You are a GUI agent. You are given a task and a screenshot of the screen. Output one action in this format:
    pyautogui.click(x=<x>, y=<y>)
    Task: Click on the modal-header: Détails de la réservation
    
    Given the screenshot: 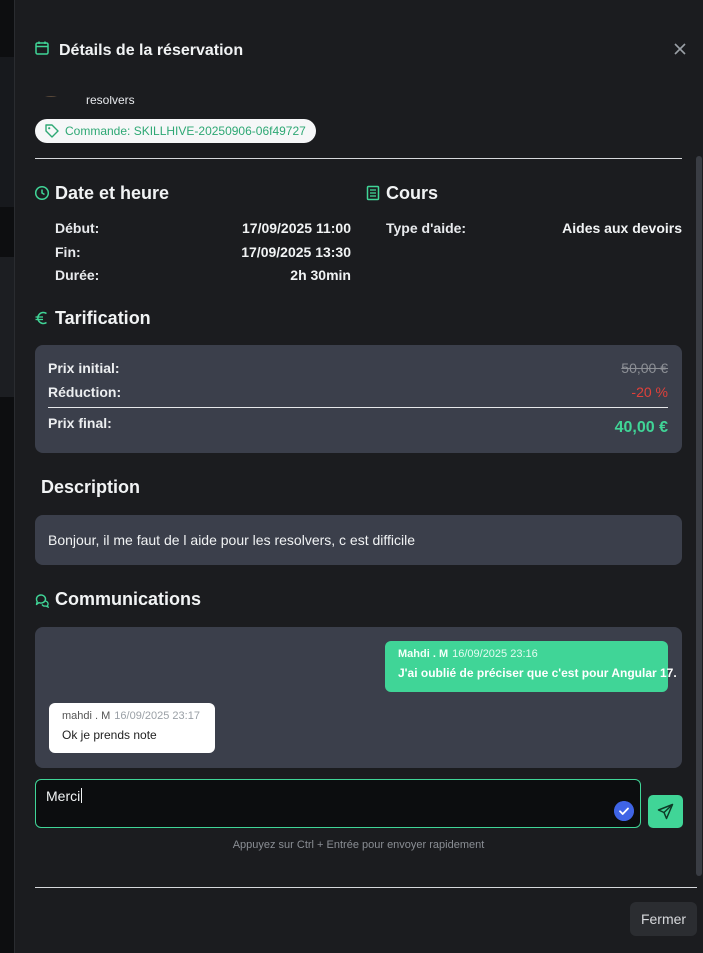 What is the action you would take?
    pyautogui.click(x=359, y=48)
    